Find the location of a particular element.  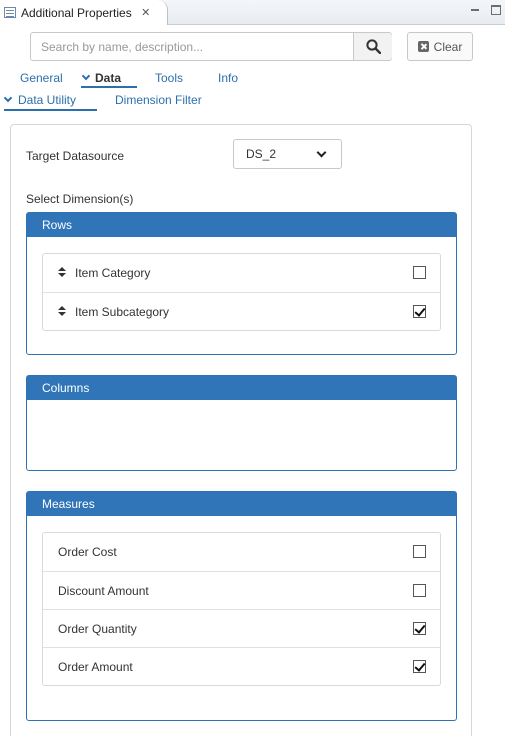

tab-info: Info is located at coordinates (228, 78).